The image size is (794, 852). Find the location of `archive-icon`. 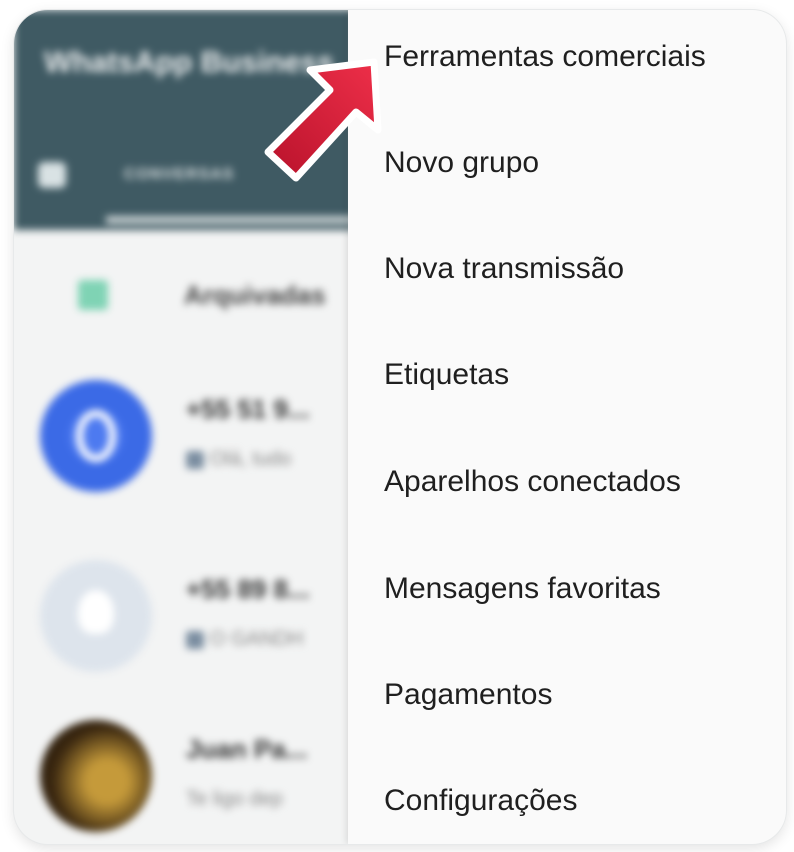

archive-icon is located at coordinates (93, 295).